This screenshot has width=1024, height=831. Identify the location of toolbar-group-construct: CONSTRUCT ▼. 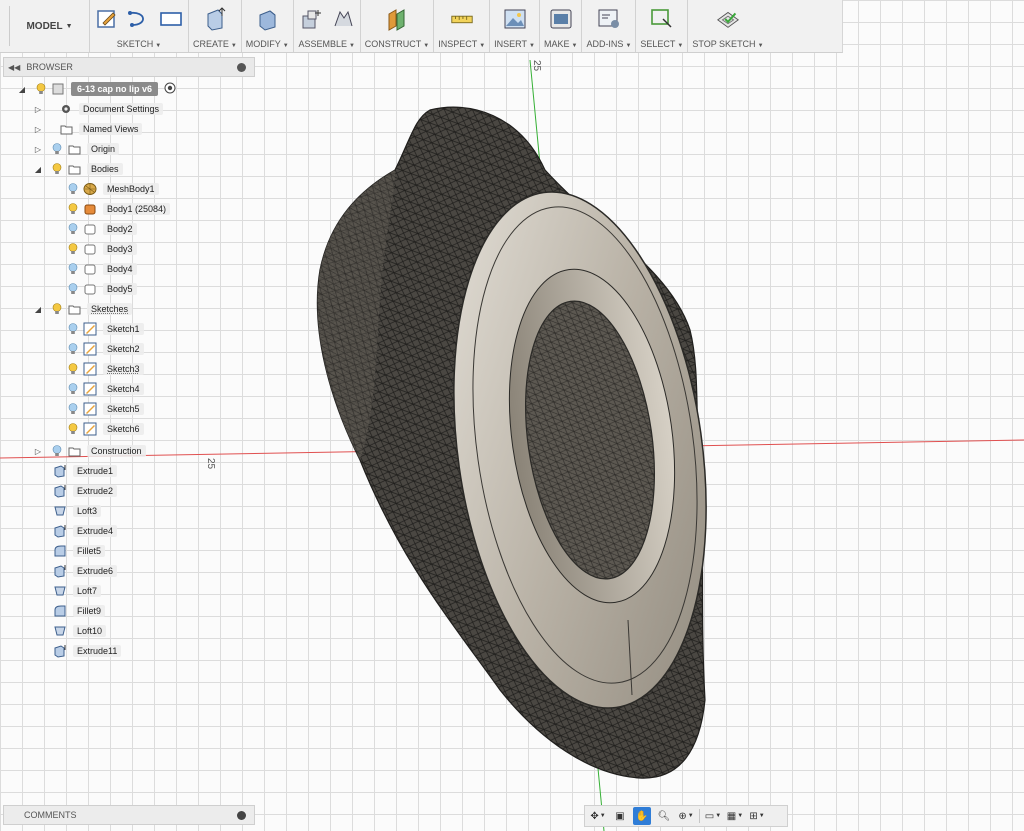
(398, 26).